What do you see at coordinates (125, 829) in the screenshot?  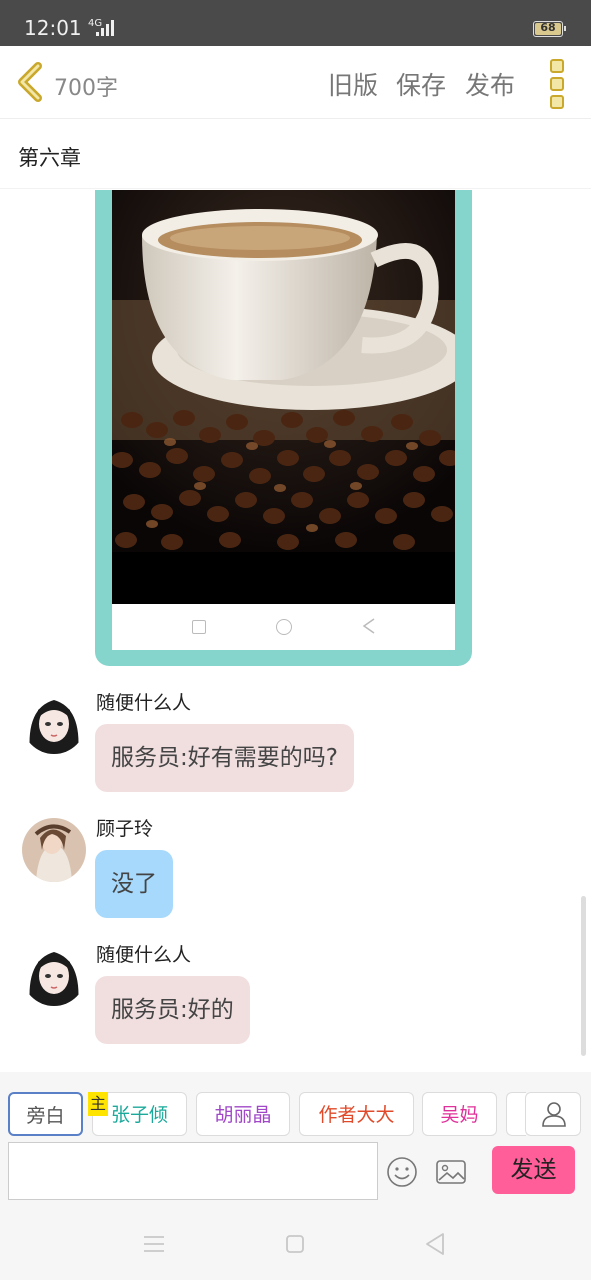 I see `sender-name: 顾子玲` at bounding box center [125, 829].